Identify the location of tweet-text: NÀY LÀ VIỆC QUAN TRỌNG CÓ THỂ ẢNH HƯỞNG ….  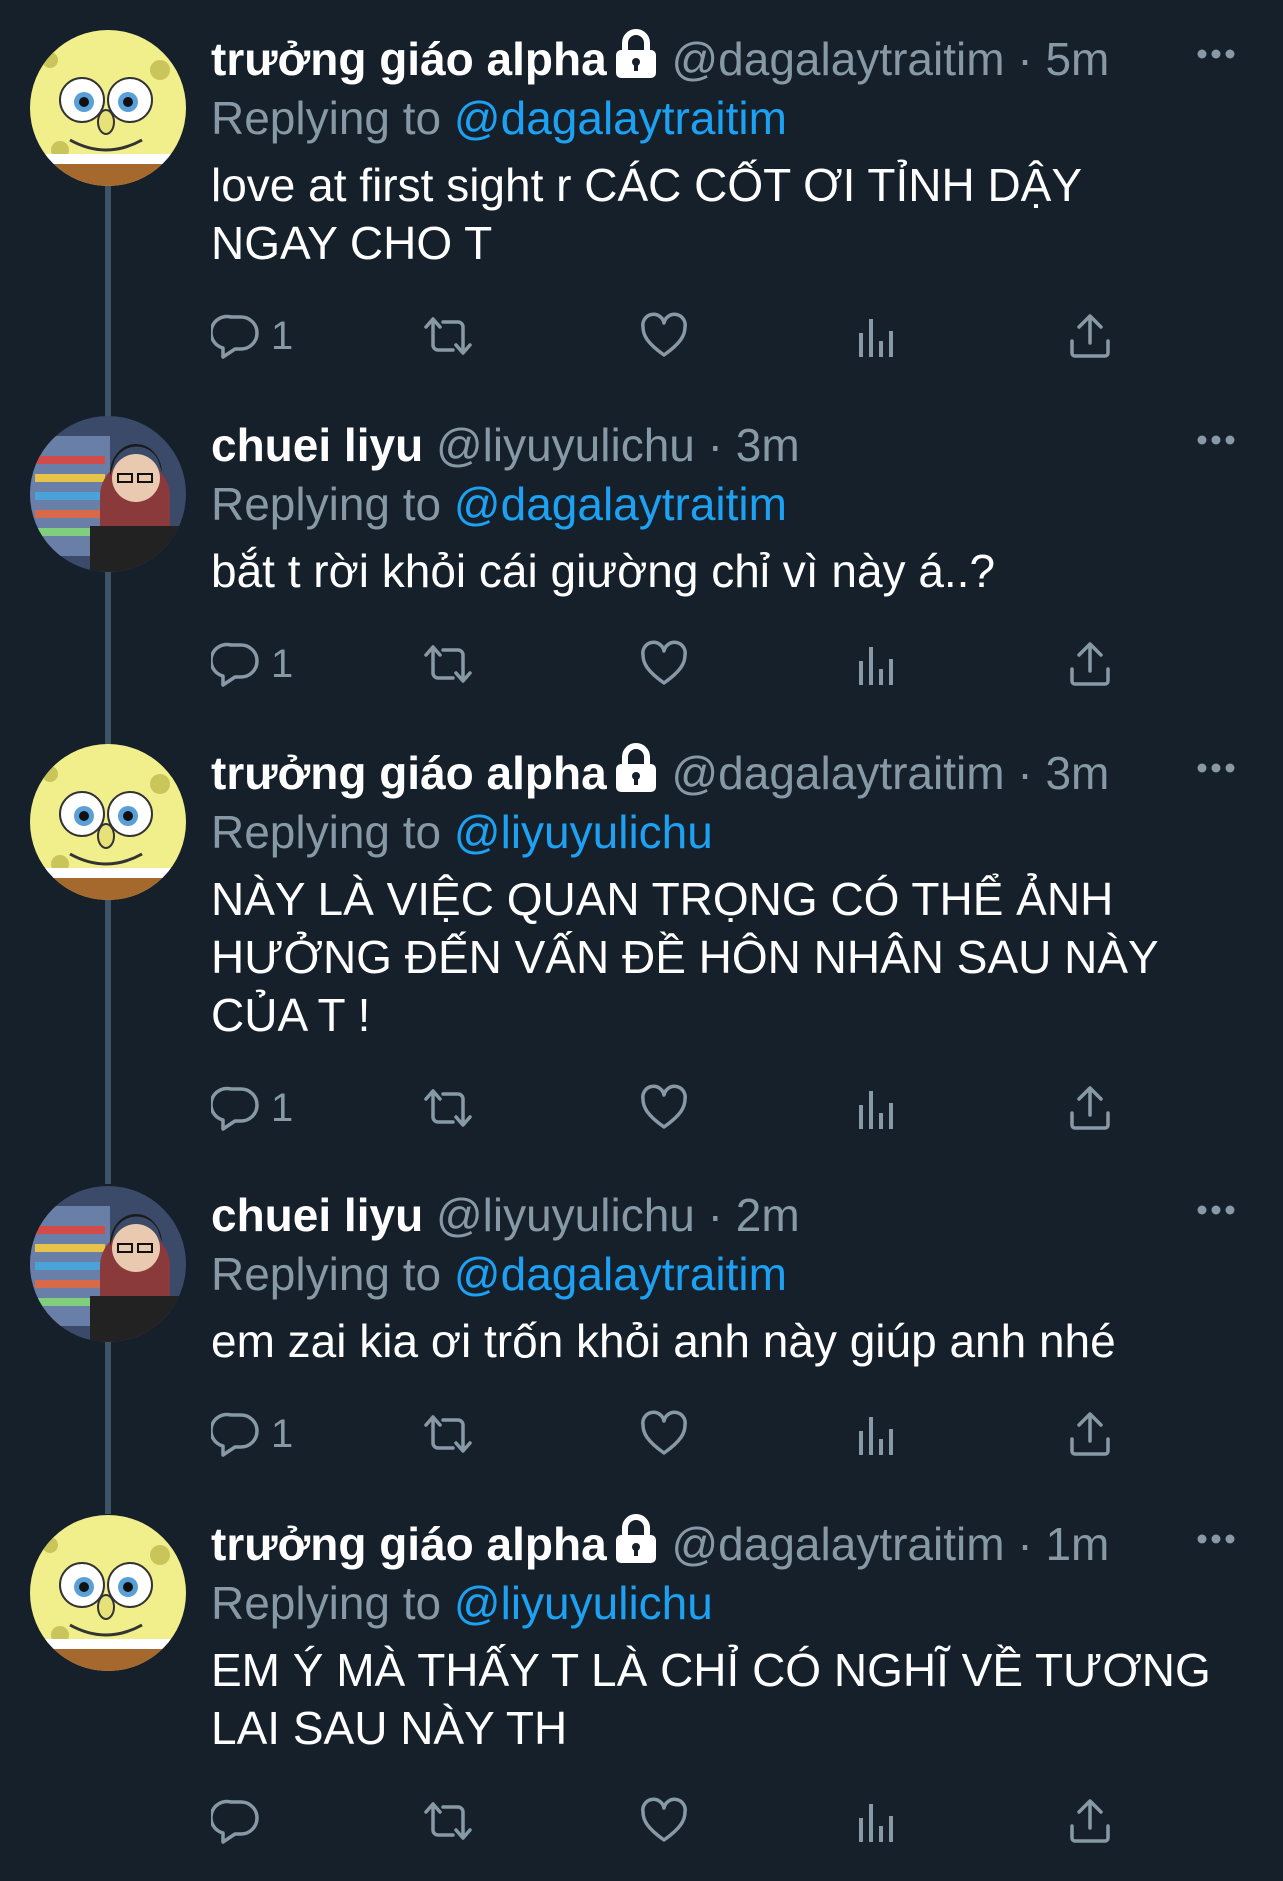
(685, 957).